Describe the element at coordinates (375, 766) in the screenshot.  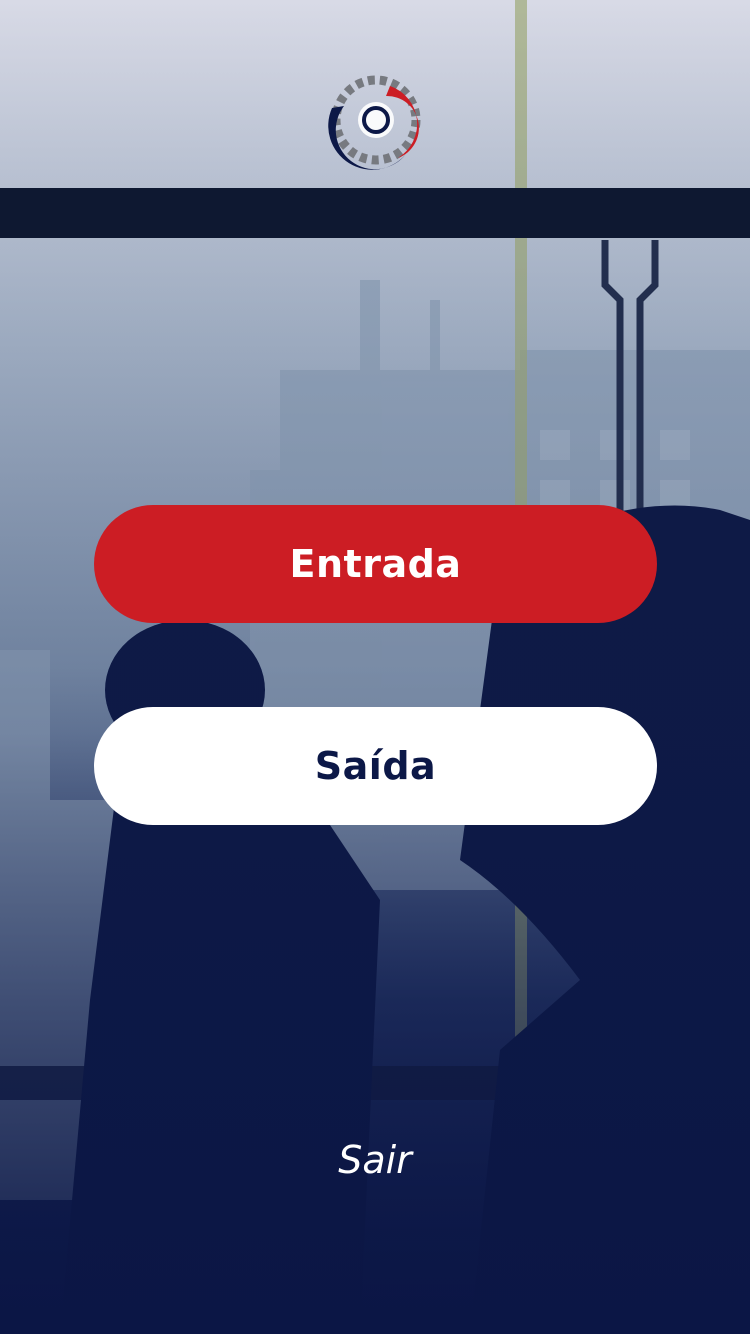
I see `saida-button: Saída` at that location.